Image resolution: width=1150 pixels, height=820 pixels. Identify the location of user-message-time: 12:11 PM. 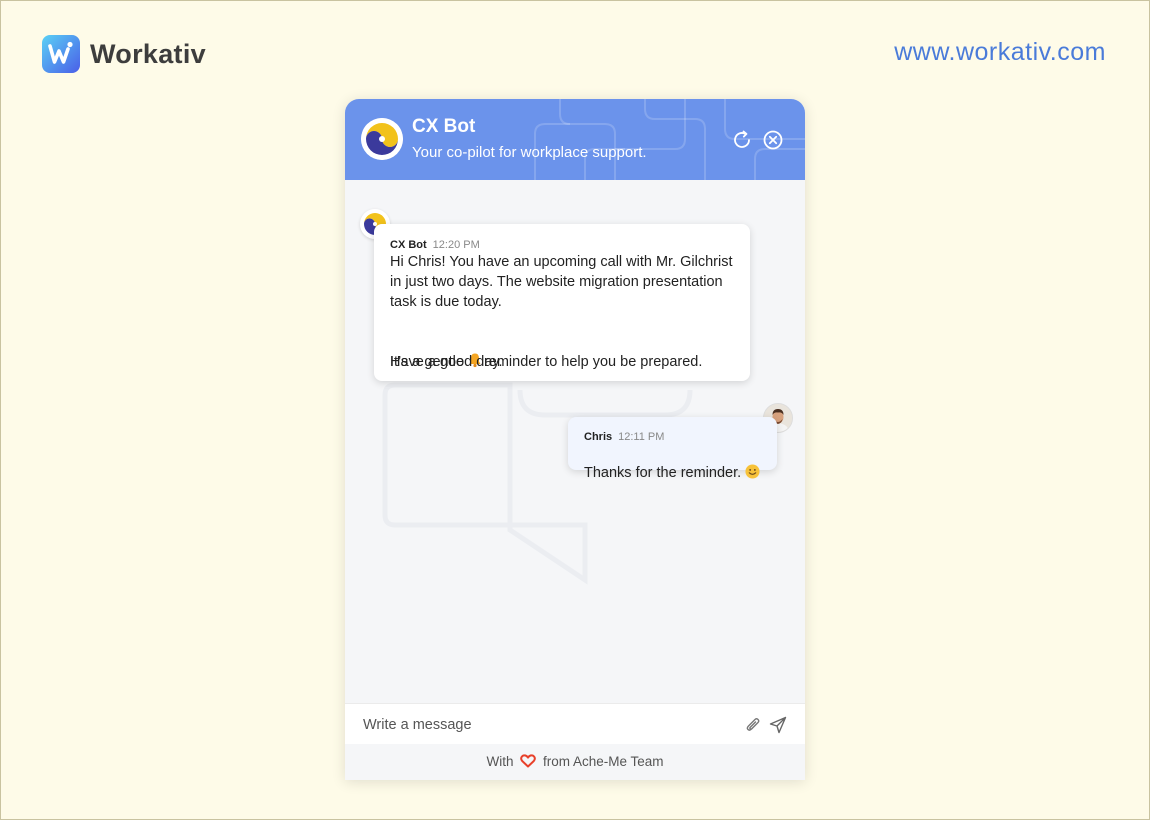
(641, 437).